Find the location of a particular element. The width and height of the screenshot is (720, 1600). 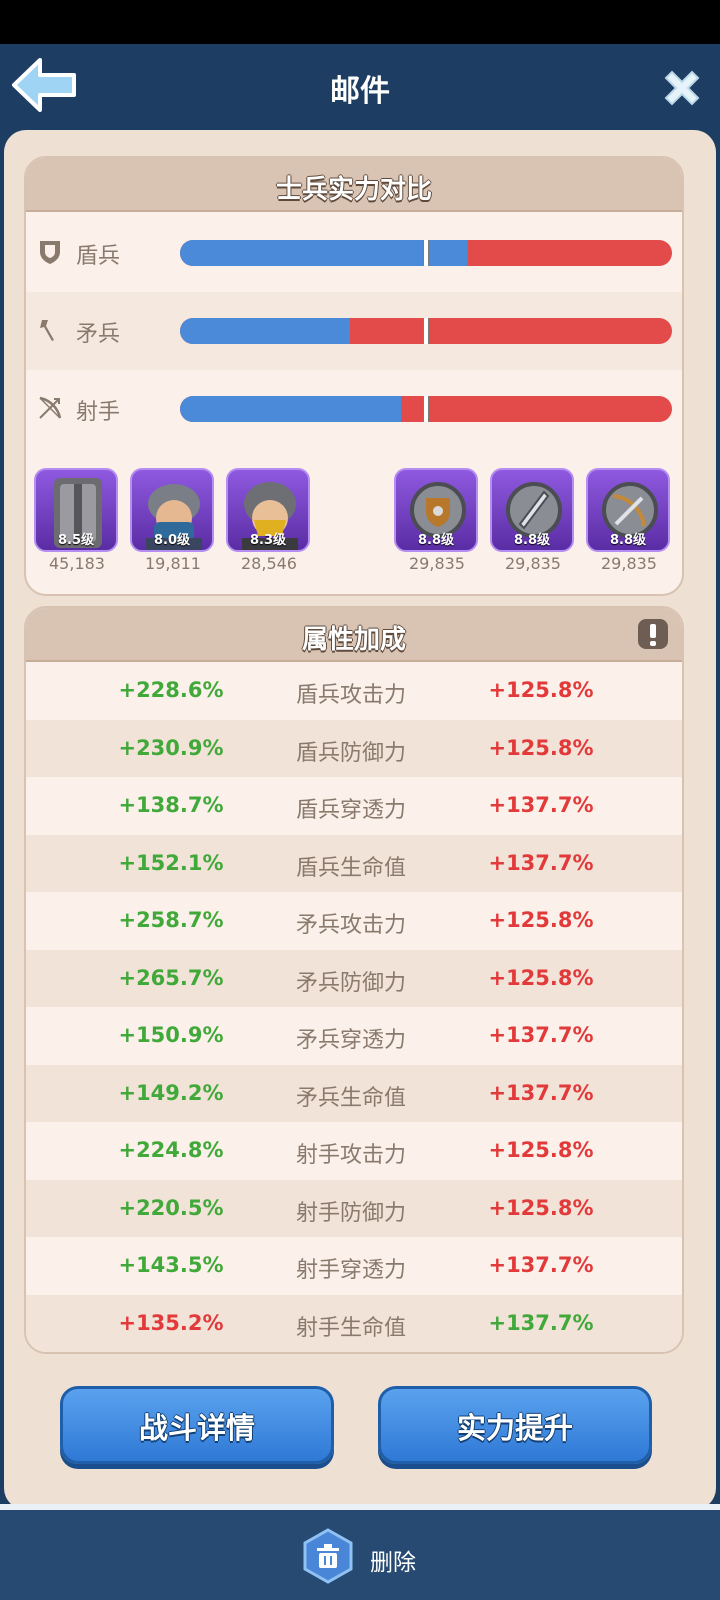

unit-card: 8.5级 45,183 is located at coordinates (77, 520).